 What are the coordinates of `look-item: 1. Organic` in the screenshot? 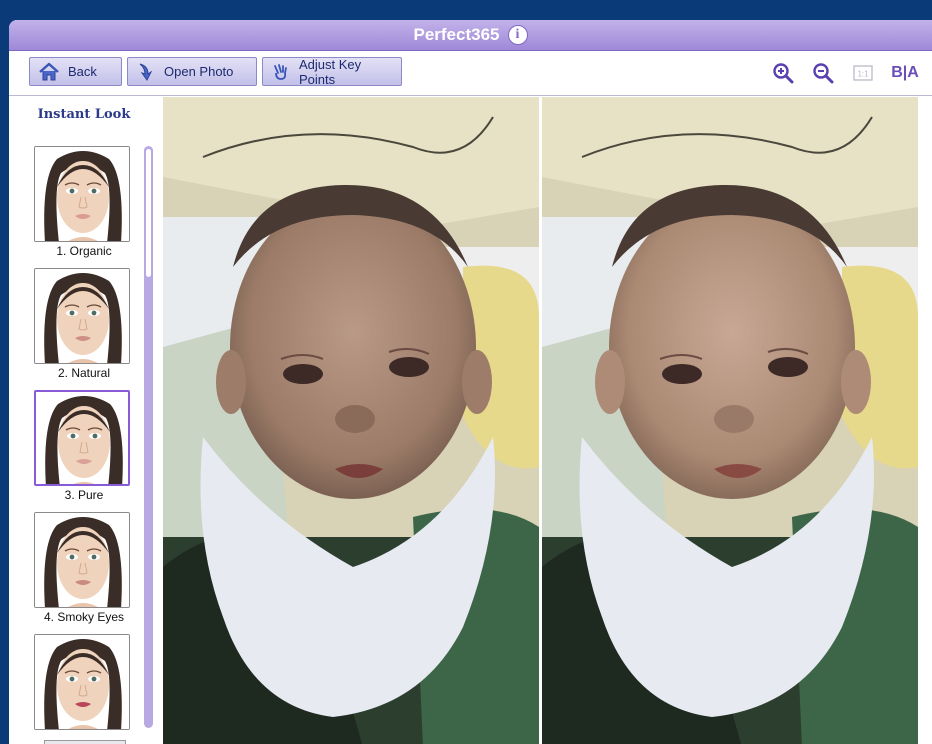 It's located at (84, 202).